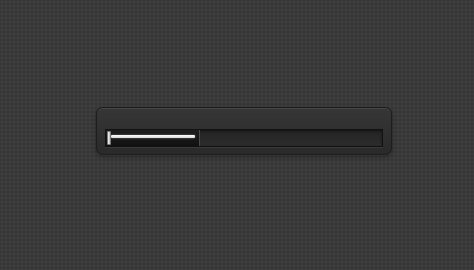  Describe the element at coordinates (244, 138) in the screenshot. I see `progress-track` at that location.